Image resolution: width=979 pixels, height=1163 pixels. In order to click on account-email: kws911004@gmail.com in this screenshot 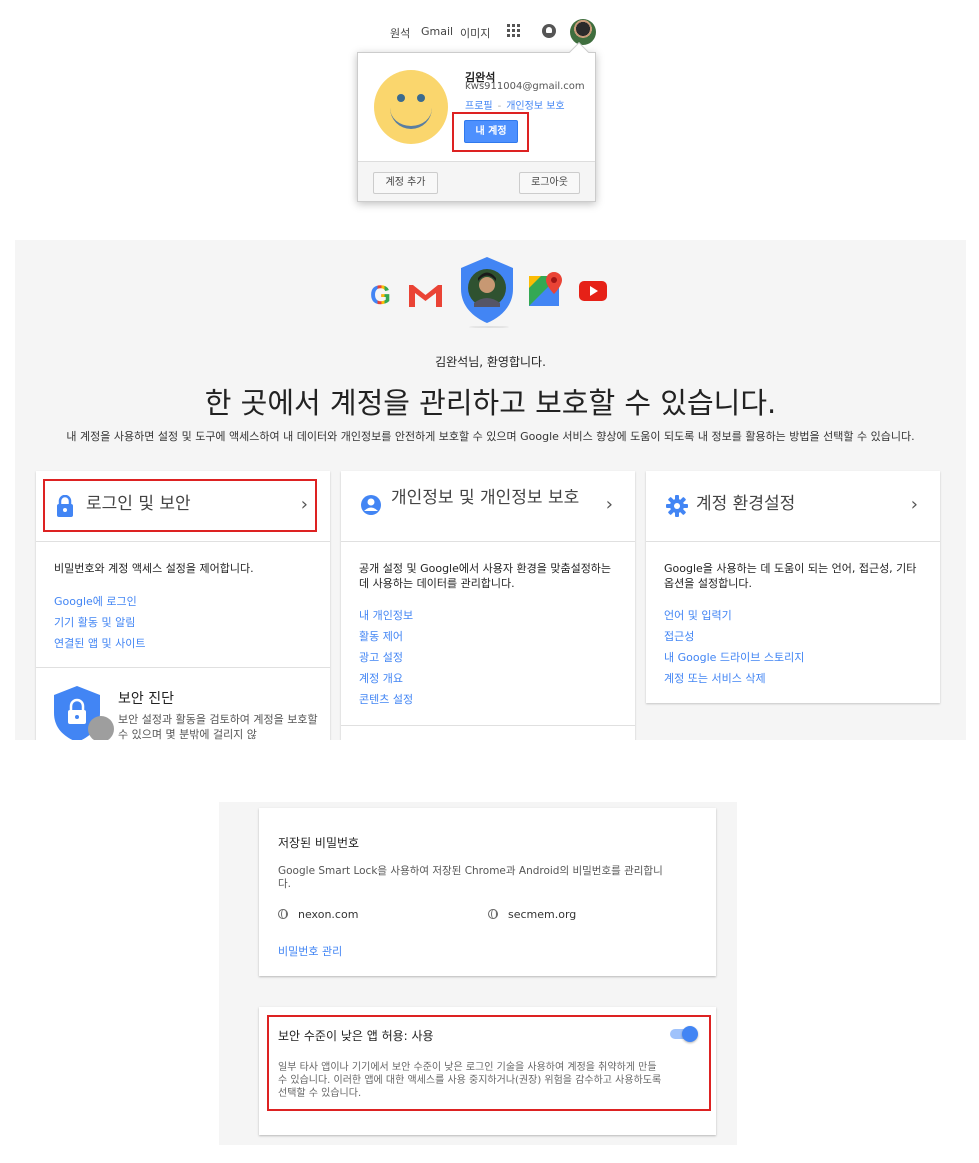, I will do `click(525, 86)`.